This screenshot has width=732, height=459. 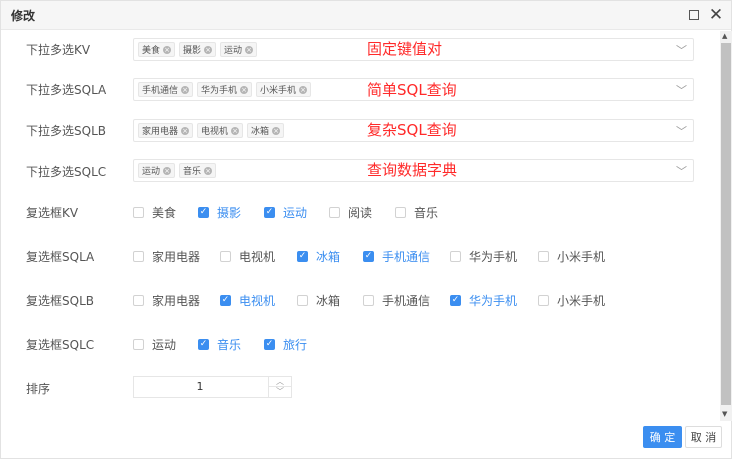 I want to click on selected-tag: 电视机 ×, so click(x=220, y=130).